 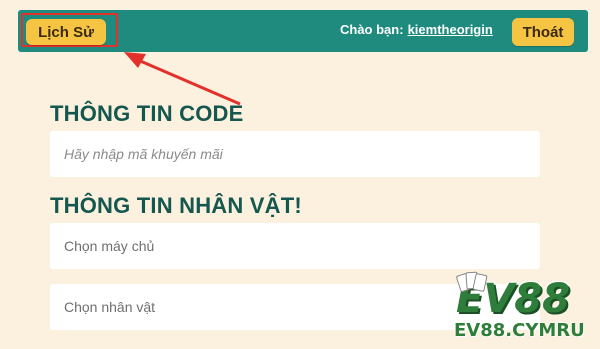 What do you see at coordinates (372, 29) in the screenshot?
I see `greeting-prefix: Chào bạn:` at bounding box center [372, 29].